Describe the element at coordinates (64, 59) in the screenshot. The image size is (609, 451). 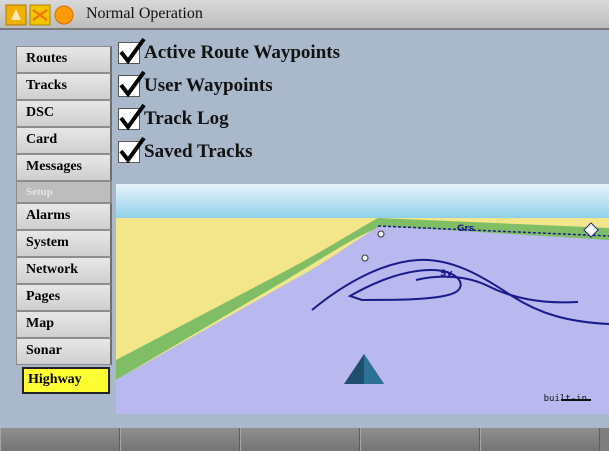
I see `tab-routes: Routes` at that location.